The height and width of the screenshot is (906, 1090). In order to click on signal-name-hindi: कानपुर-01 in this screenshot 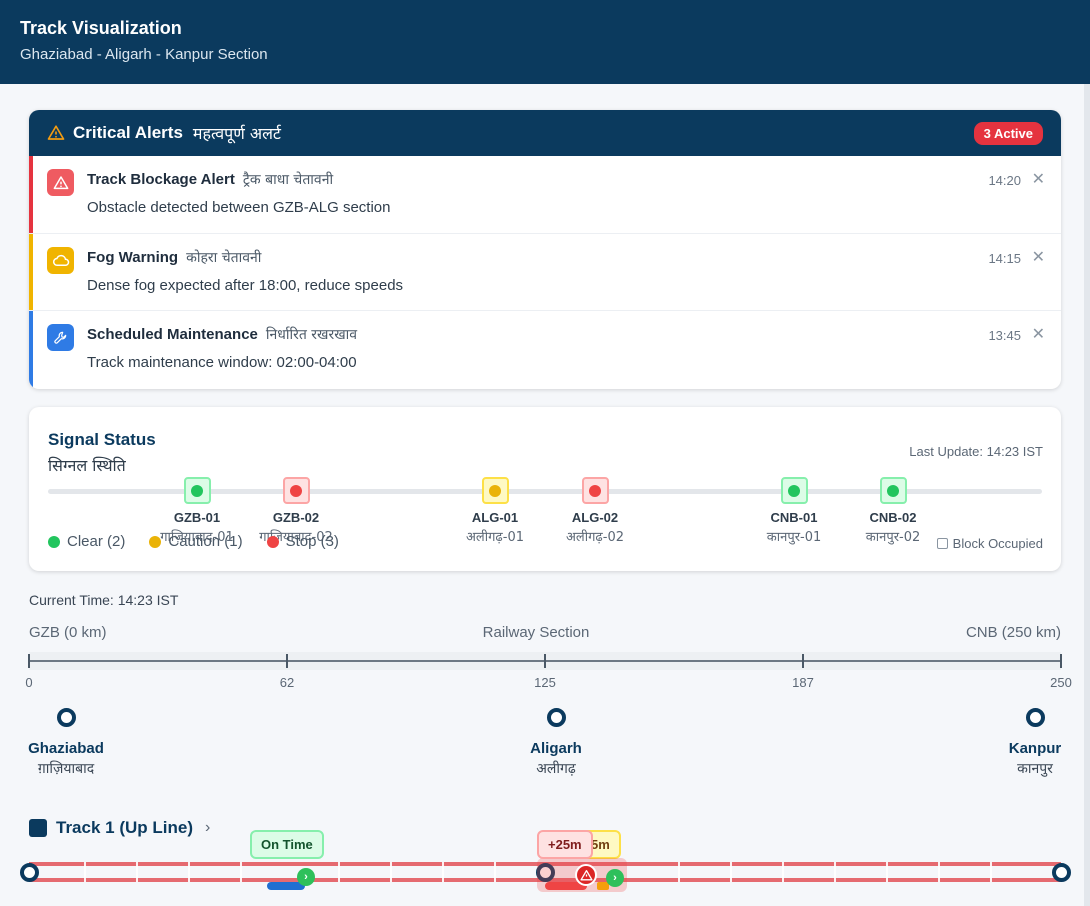, I will do `click(794, 537)`.